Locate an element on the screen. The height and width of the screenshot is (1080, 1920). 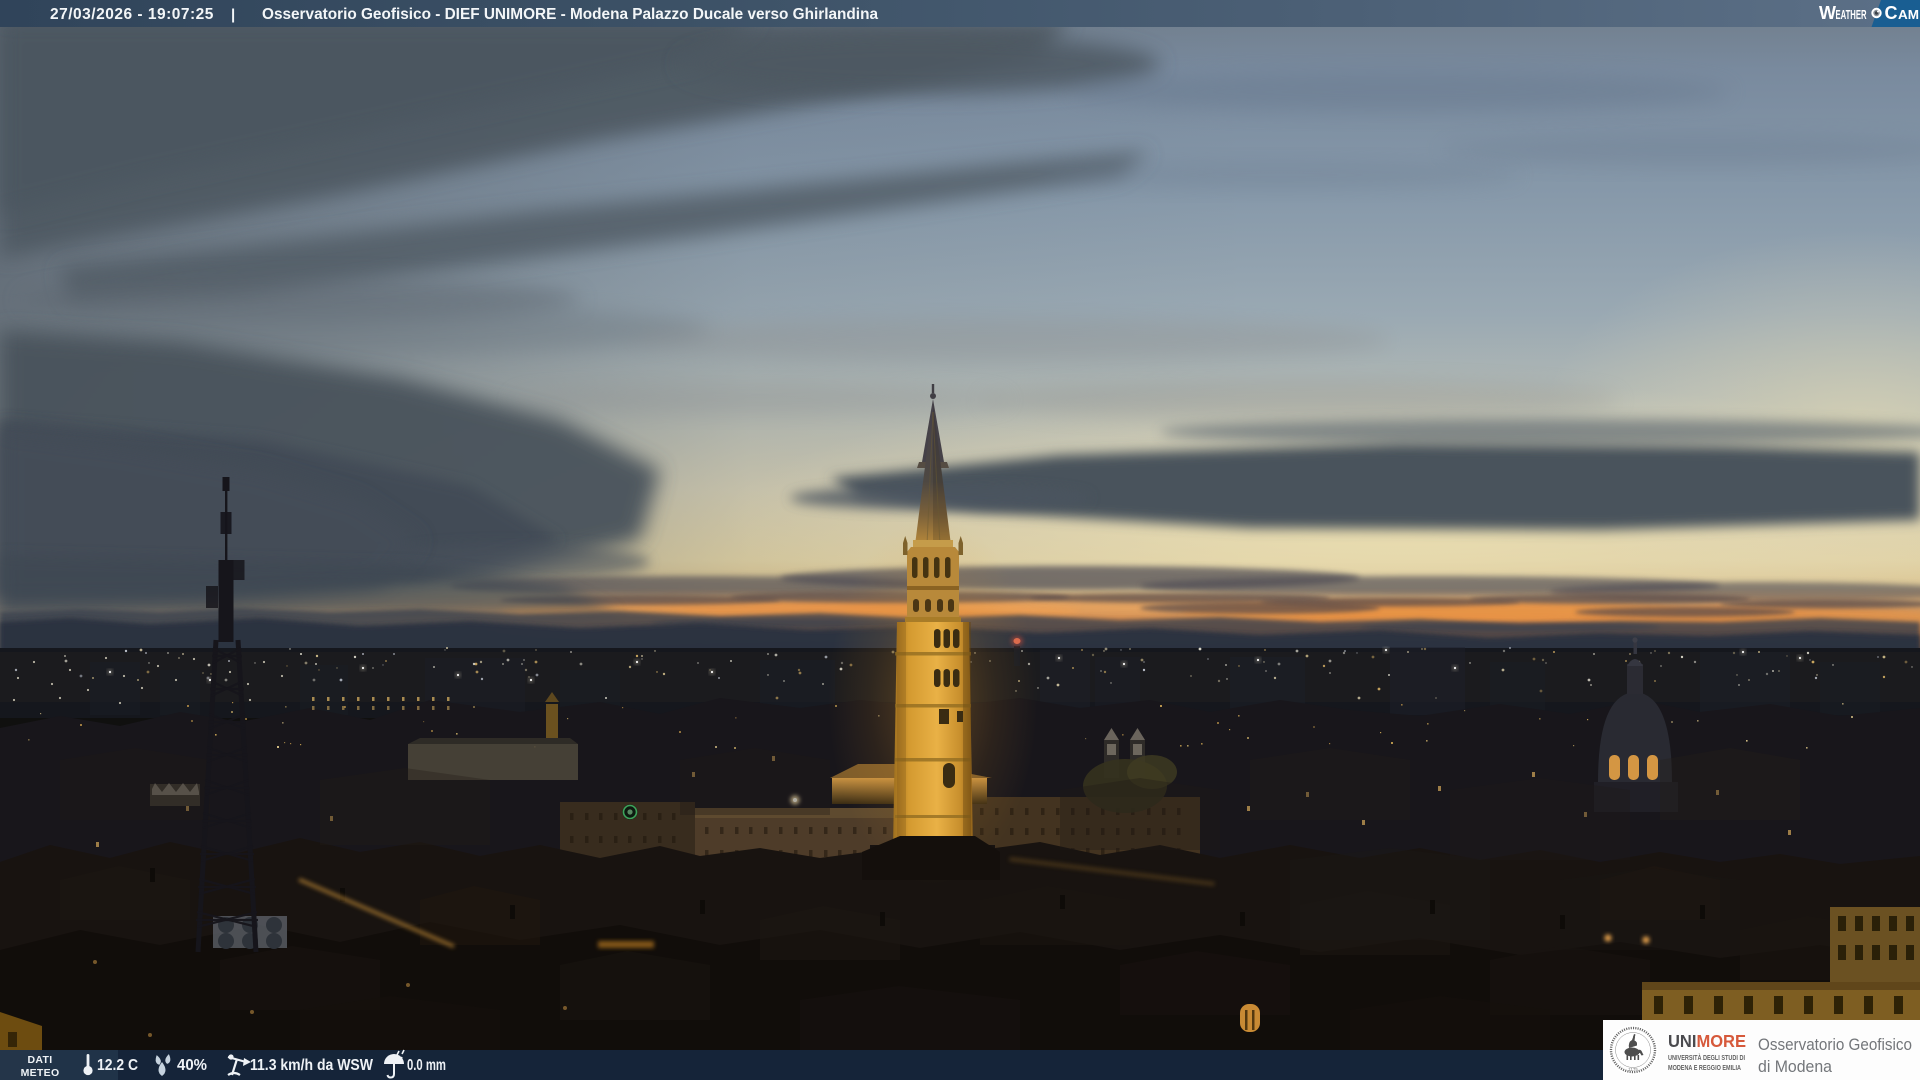
svg-text: UNIVERSITÀ DEGLI STUDI DI is located at coordinates (1706, 1057).